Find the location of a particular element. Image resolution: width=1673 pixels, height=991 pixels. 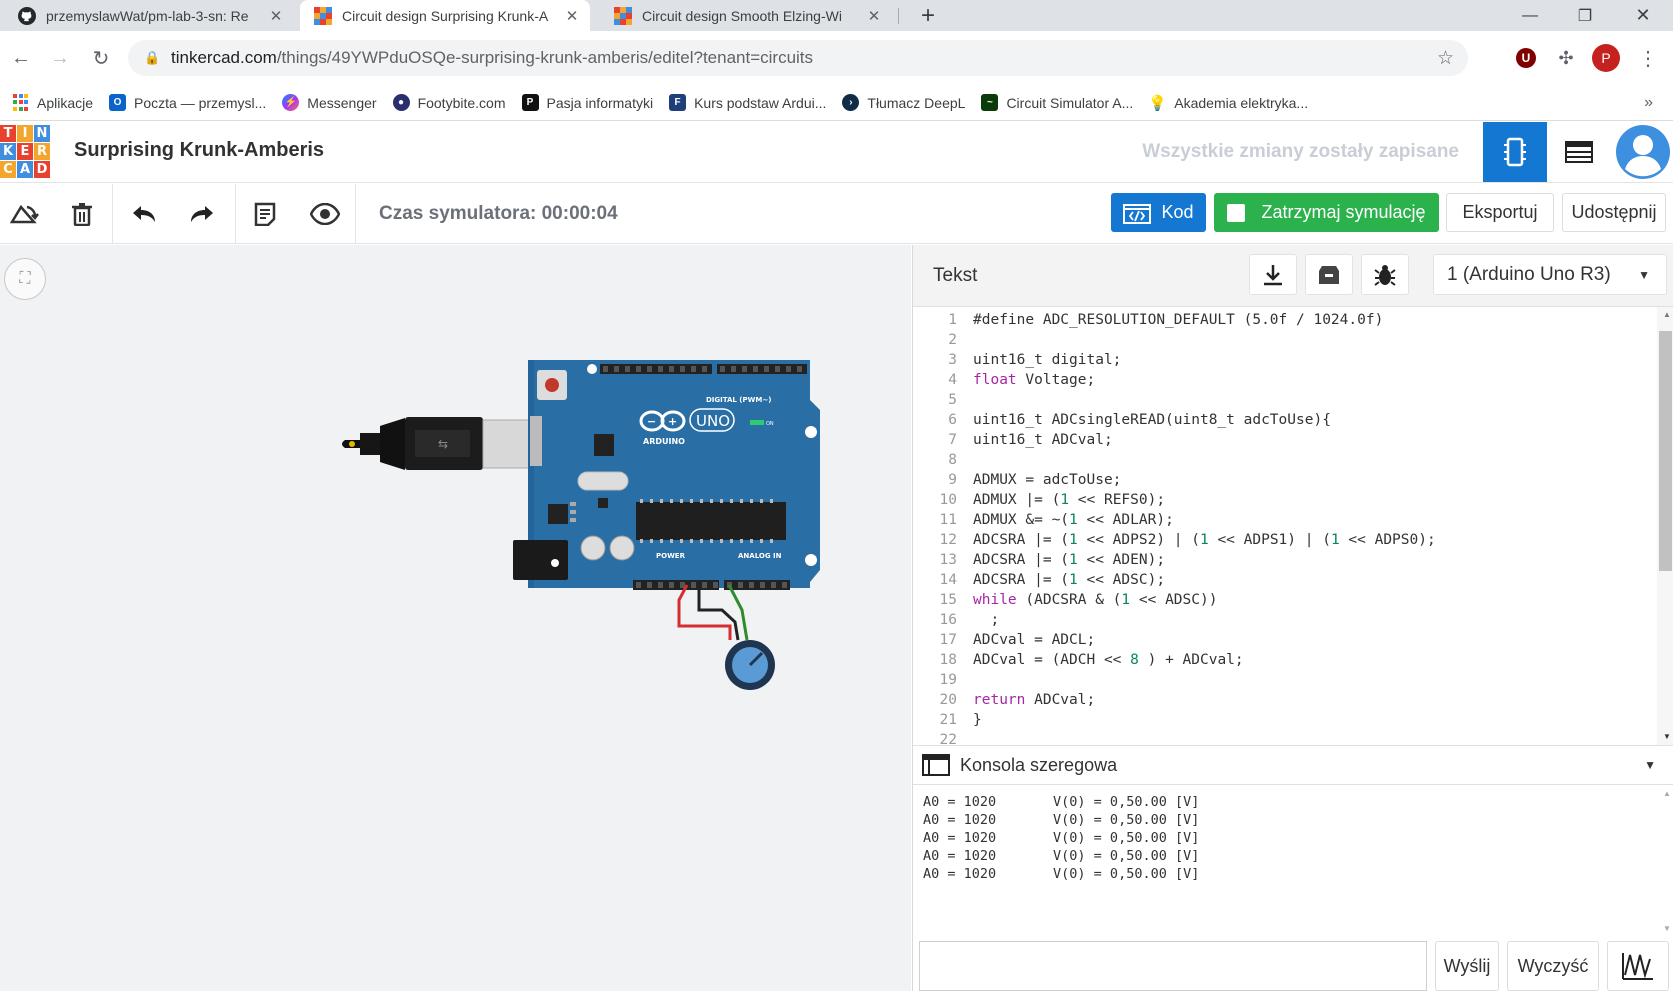

bookmark-messenger: ⚡ Messenger is located at coordinates (329, 102).